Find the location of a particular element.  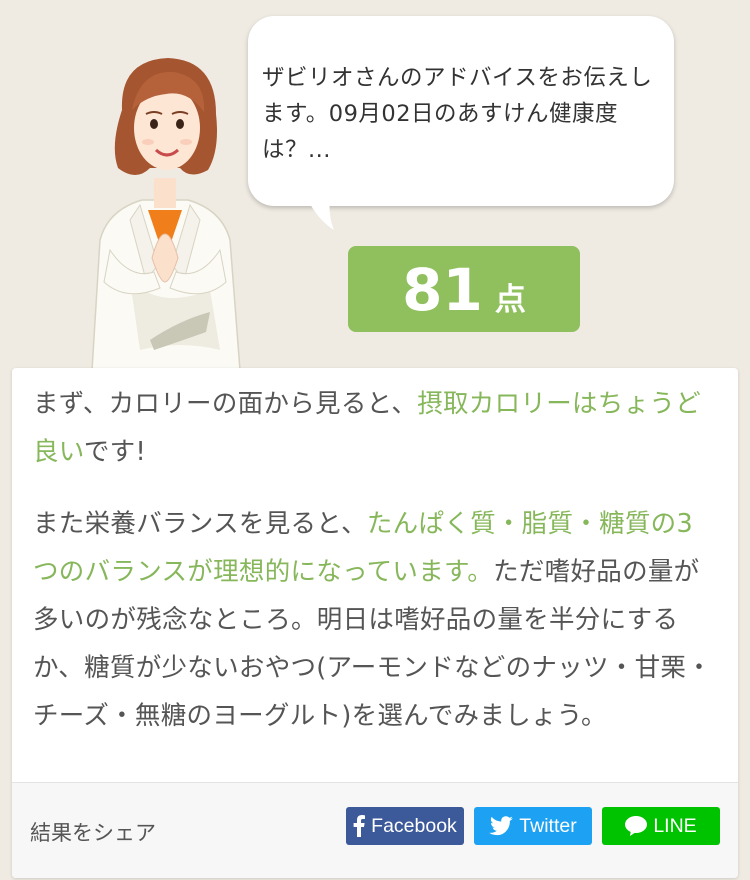

facebook-icon is located at coordinates (359, 826).